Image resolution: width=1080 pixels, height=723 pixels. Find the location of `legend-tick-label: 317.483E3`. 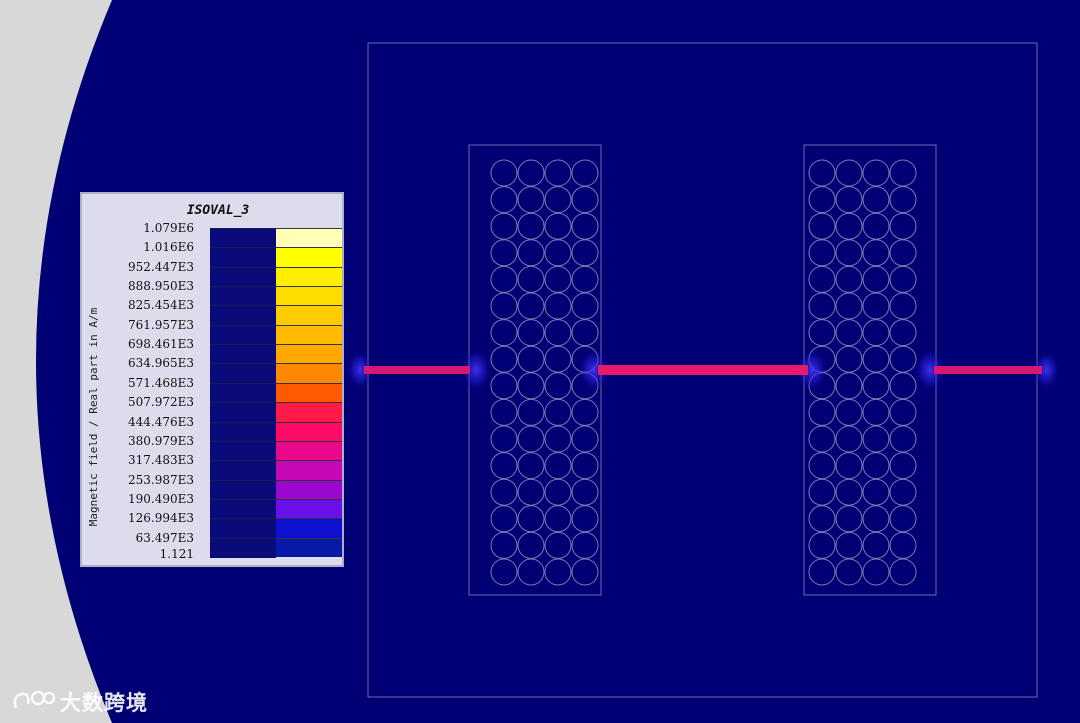

legend-tick-label: 317.483E3 is located at coordinates (160, 460).